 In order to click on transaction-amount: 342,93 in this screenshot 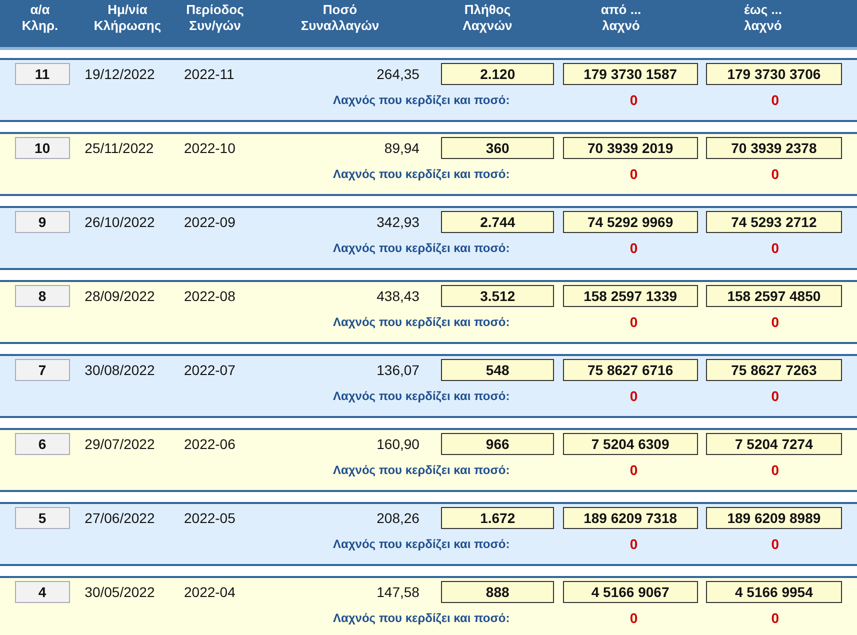, I will do `click(398, 222)`.